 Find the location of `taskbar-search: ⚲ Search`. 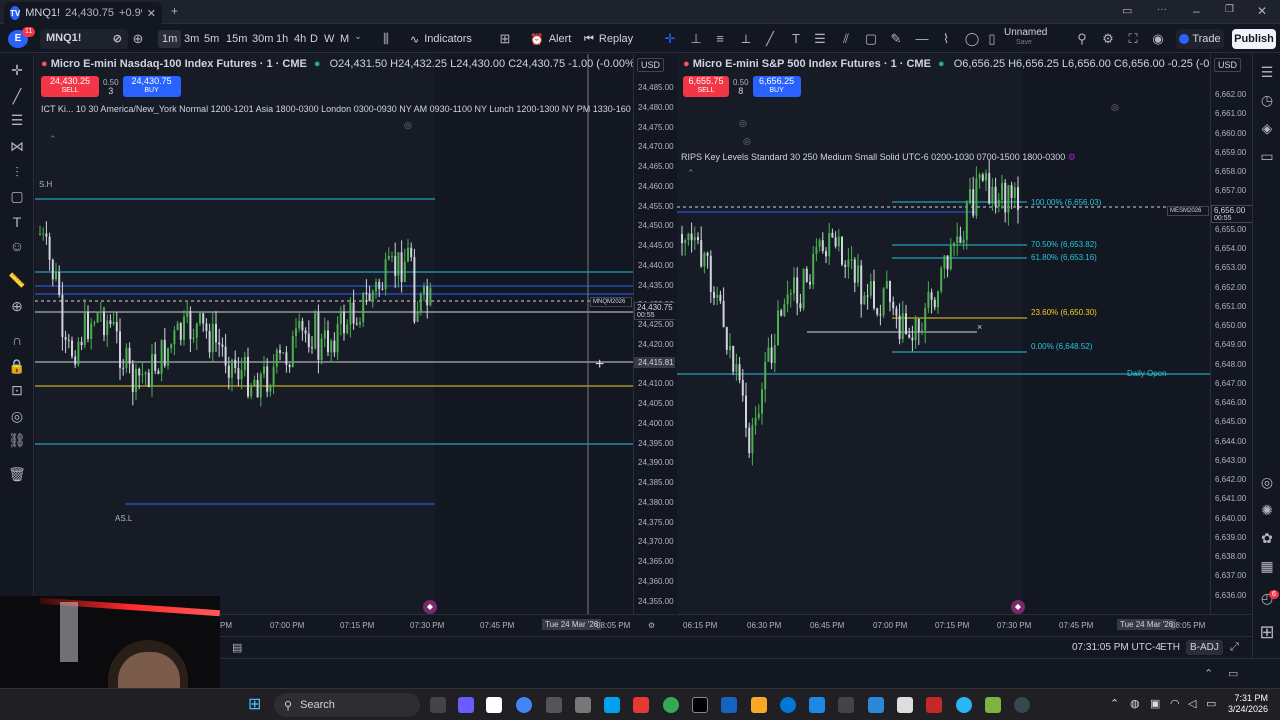

taskbar-search: ⚲ Search is located at coordinates (347, 705).